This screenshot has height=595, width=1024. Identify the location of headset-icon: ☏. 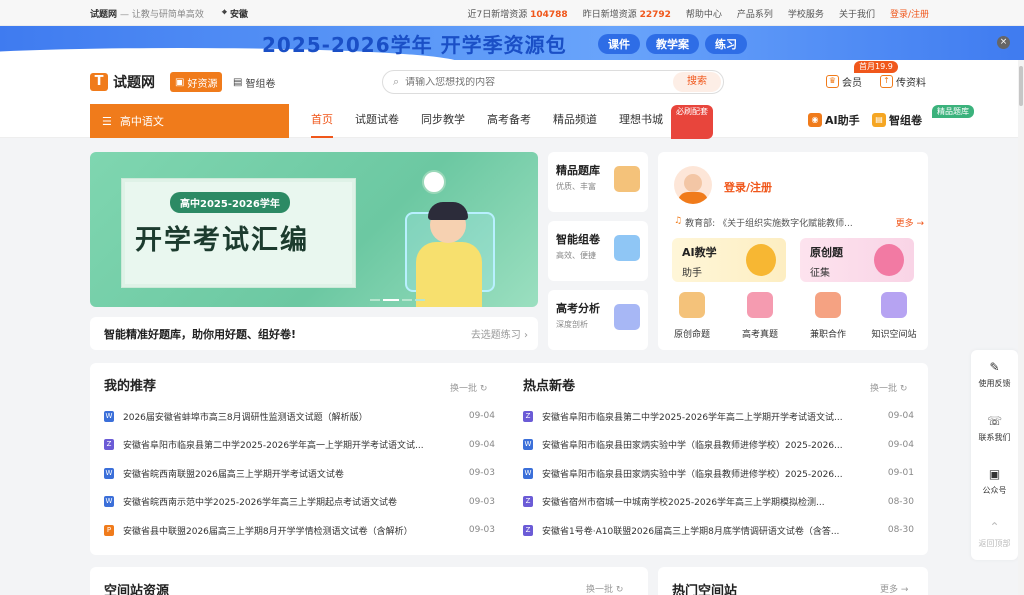
(994, 421).